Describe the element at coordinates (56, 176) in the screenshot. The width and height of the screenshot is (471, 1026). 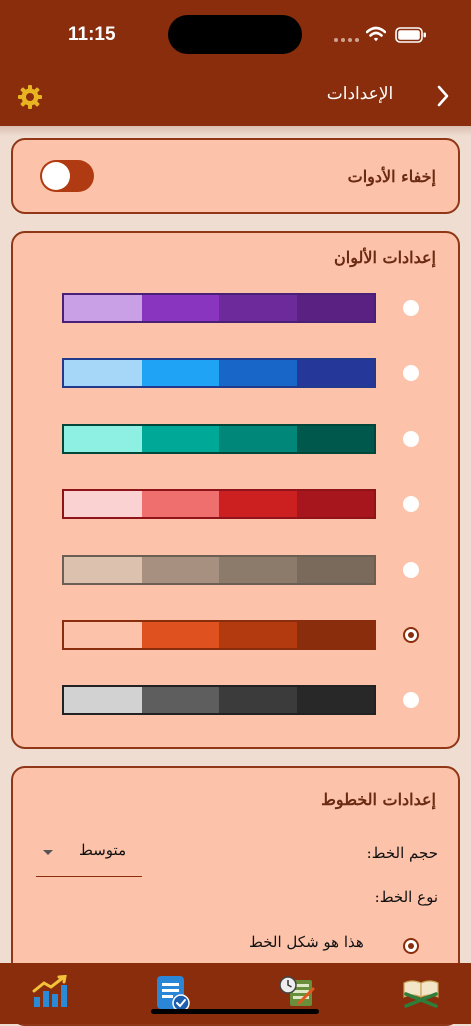
I see `toggle-knob` at that location.